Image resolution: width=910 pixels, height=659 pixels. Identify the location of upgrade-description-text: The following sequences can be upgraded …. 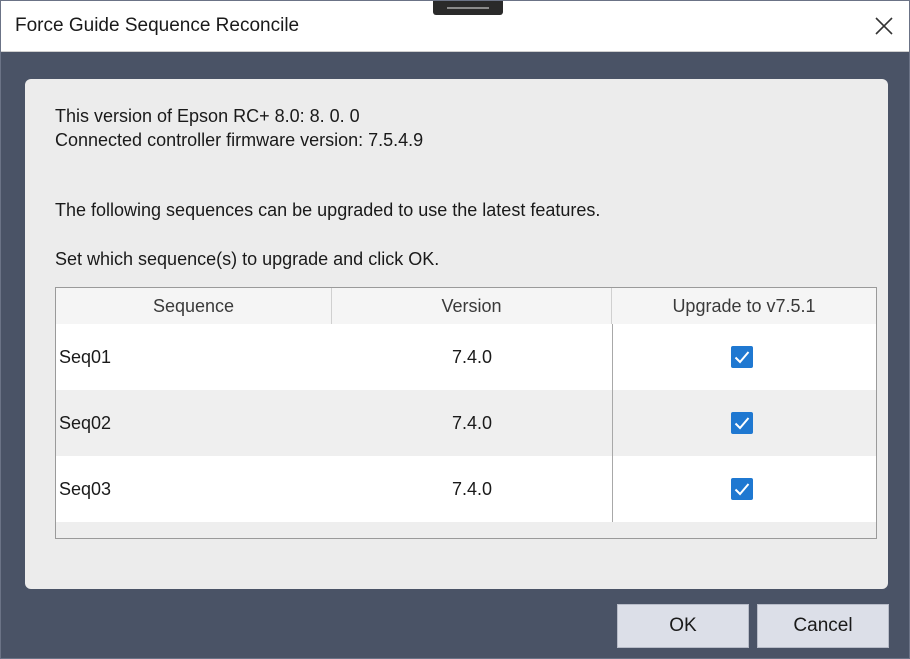
(328, 210).